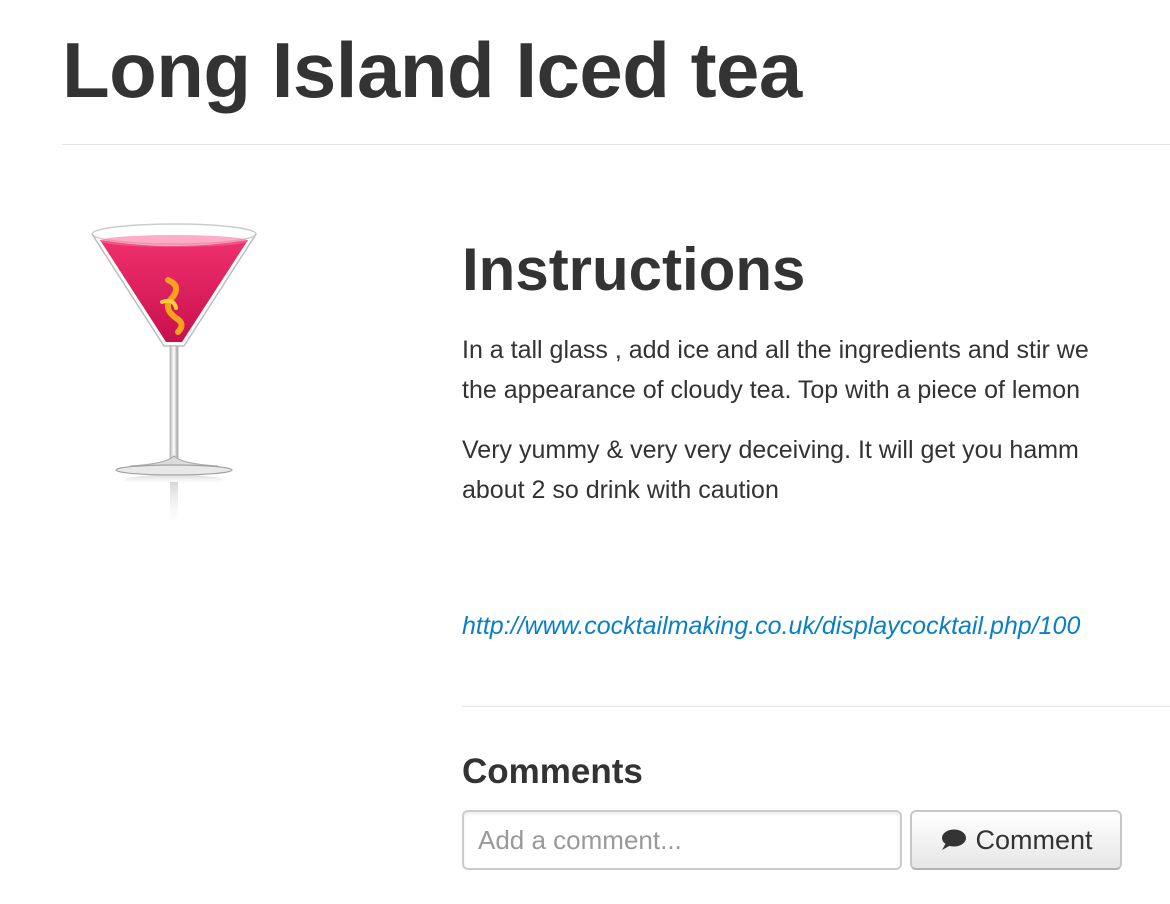 The width and height of the screenshot is (1170, 904). What do you see at coordinates (552, 771) in the screenshot?
I see `comments-heading: Comments` at bounding box center [552, 771].